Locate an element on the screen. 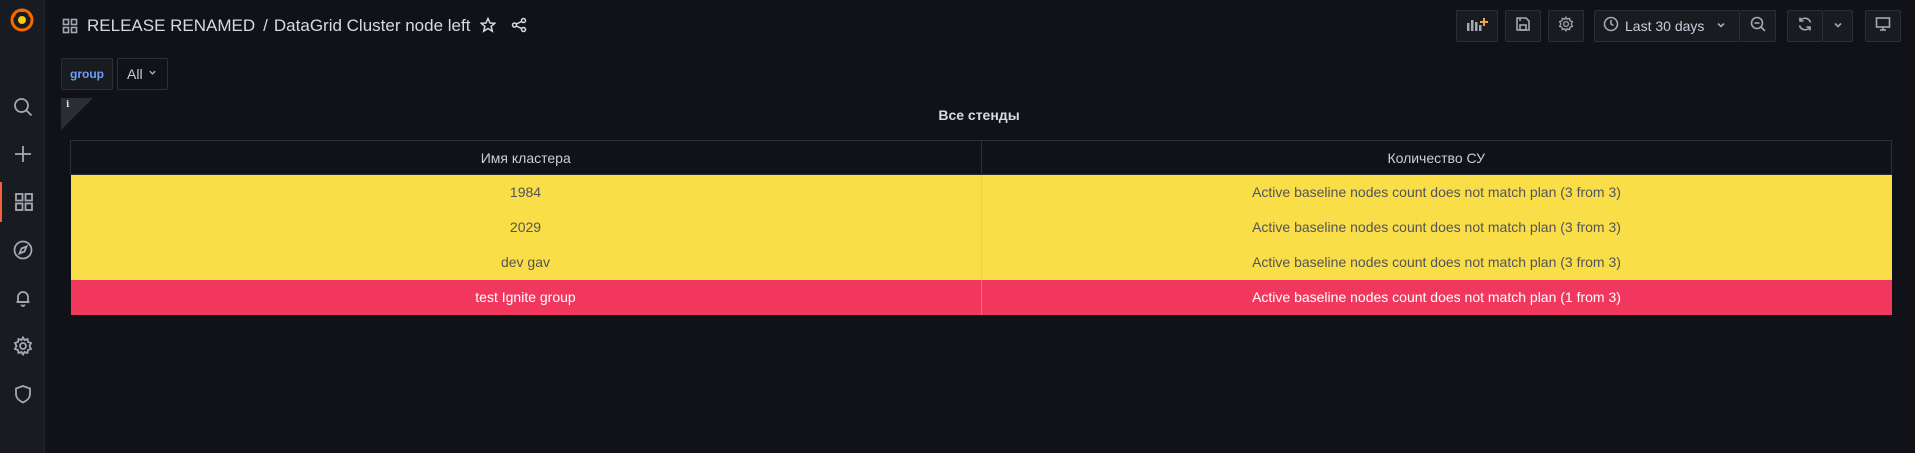  add-panel-button is located at coordinates (1477, 26).